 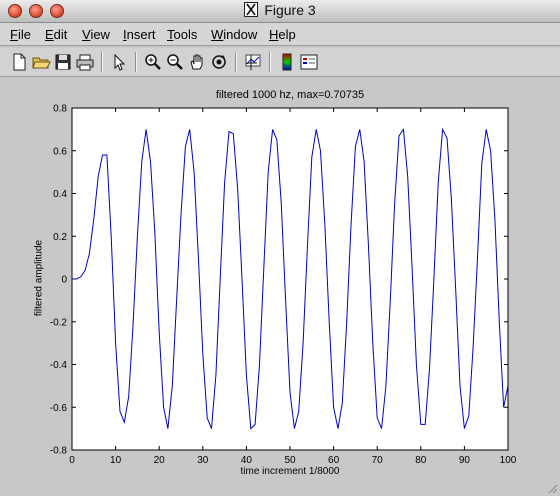 I want to click on x-tick-label: 80, so click(x=421, y=460).